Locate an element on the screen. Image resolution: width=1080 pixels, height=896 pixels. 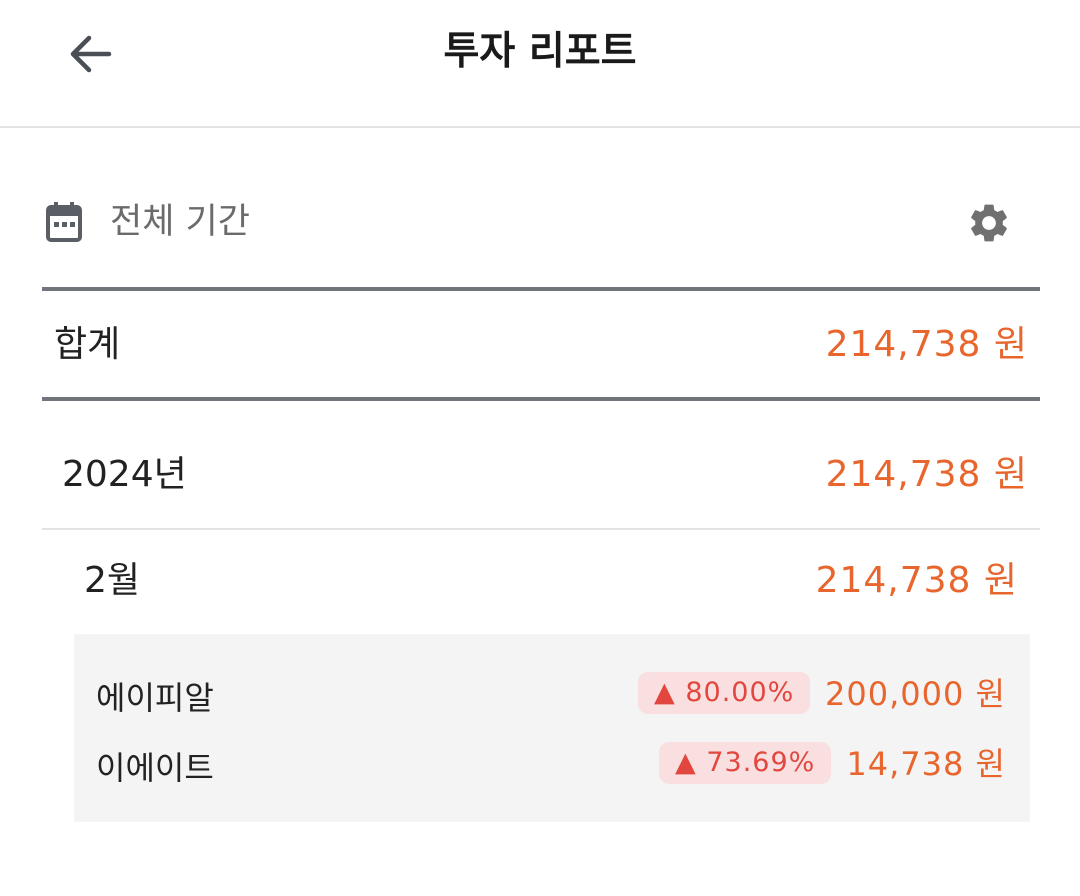
change-badge: ▲ 80.00% is located at coordinates (724, 693).